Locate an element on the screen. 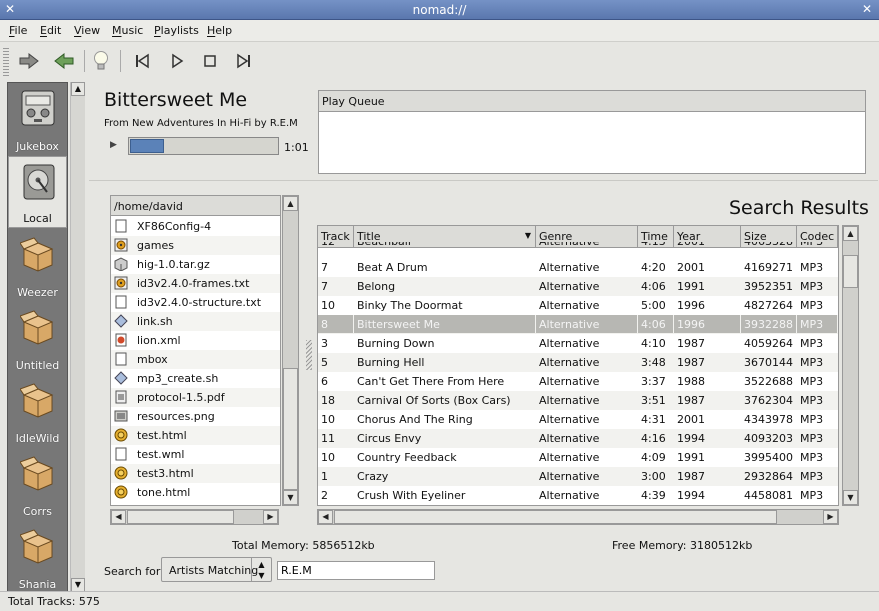 Image resolution: width=879 pixels, height=611 pixels. sidebar-item-jukebox: Jukebox is located at coordinates (37, 119).